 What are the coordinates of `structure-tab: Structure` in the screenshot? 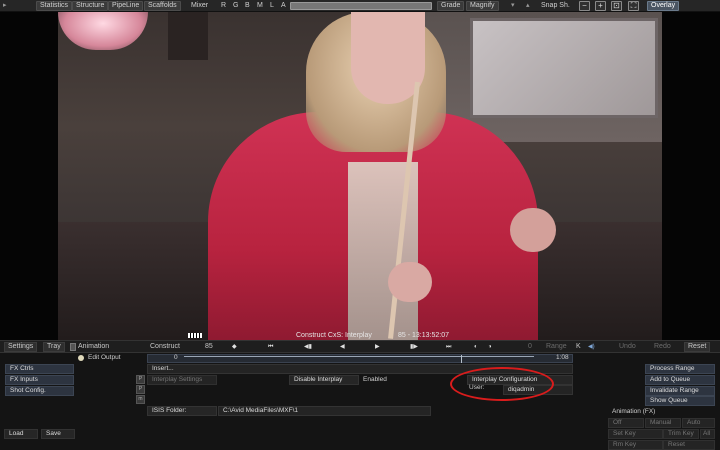 It's located at (90, 6).